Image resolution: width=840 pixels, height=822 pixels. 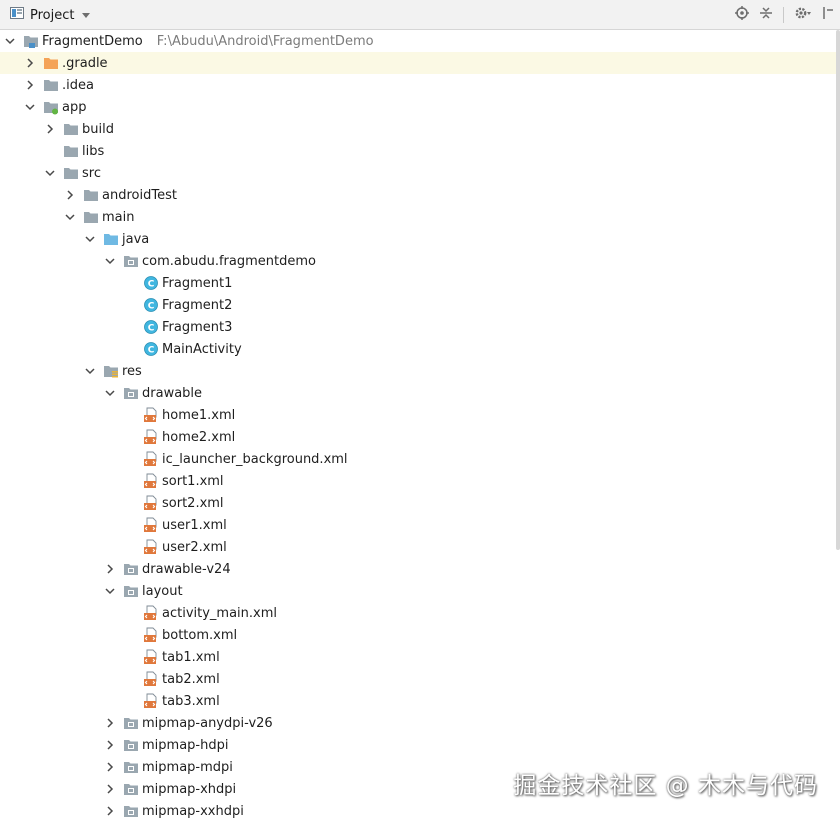 What do you see at coordinates (418, 547) in the screenshot?
I see `tree-item-user2-xml: user2.xml` at bounding box center [418, 547].